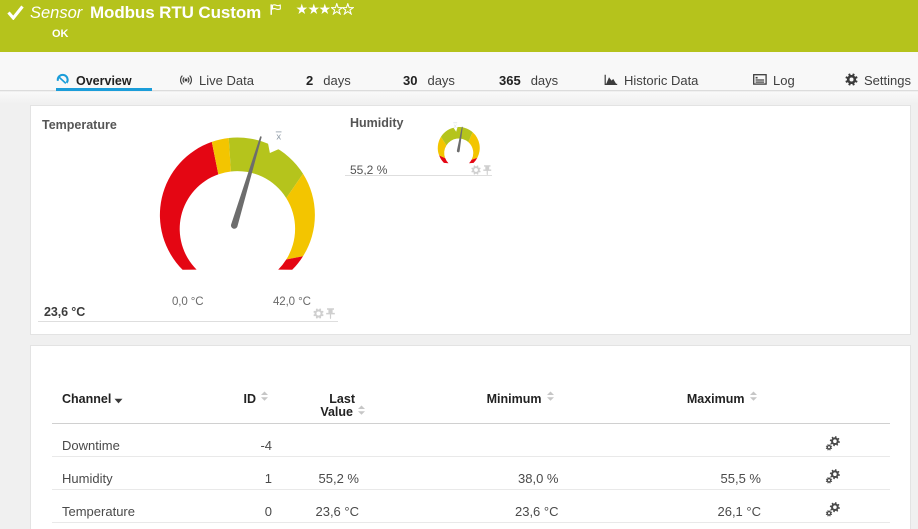  I want to click on sensor-status-banner: Sensor Modbus RTU Custom OK, so click(459, 26).